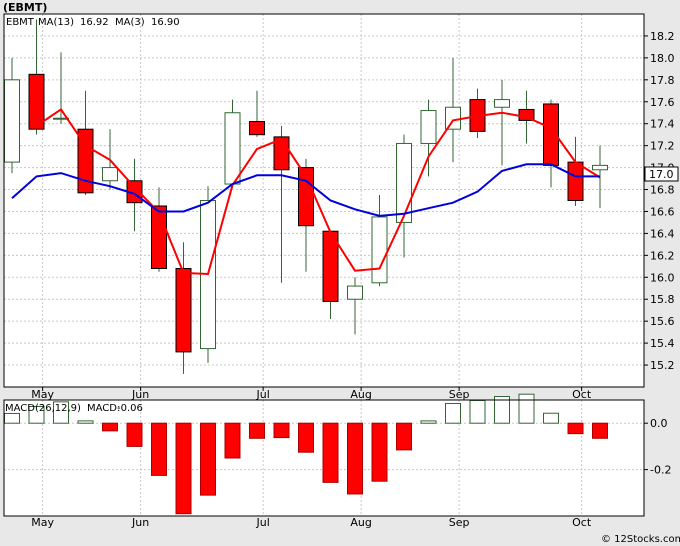 This screenshot has width=680, height=546. What do you see at coordinates (165, 22) in the screenshot?
I see `ma3-legend-value: 16.90` at bounding box center [165, 22].